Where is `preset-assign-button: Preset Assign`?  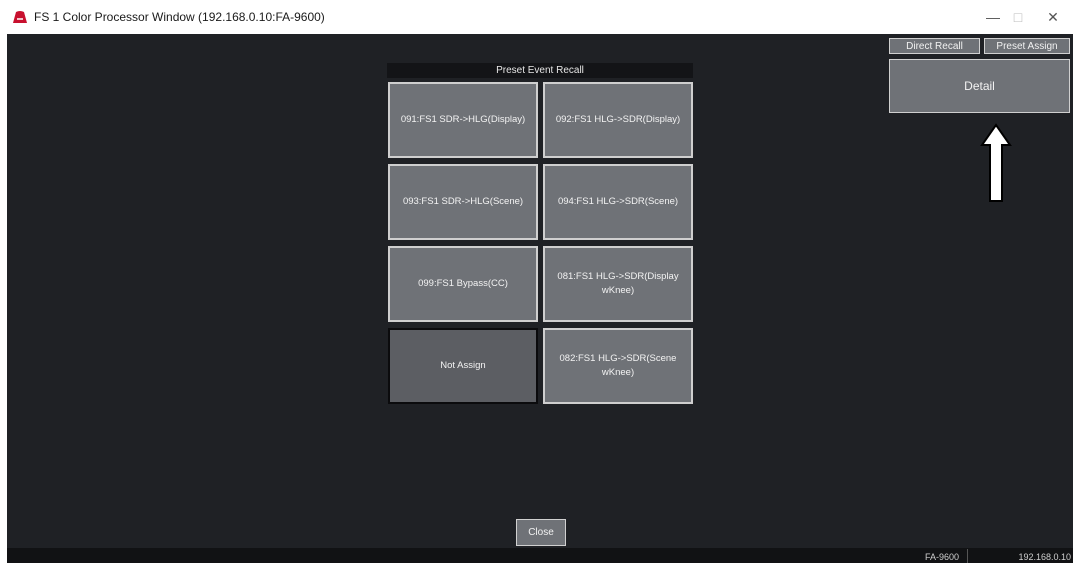 preset-assign-button: Preset Assign is located at coordinates (1027, 46).